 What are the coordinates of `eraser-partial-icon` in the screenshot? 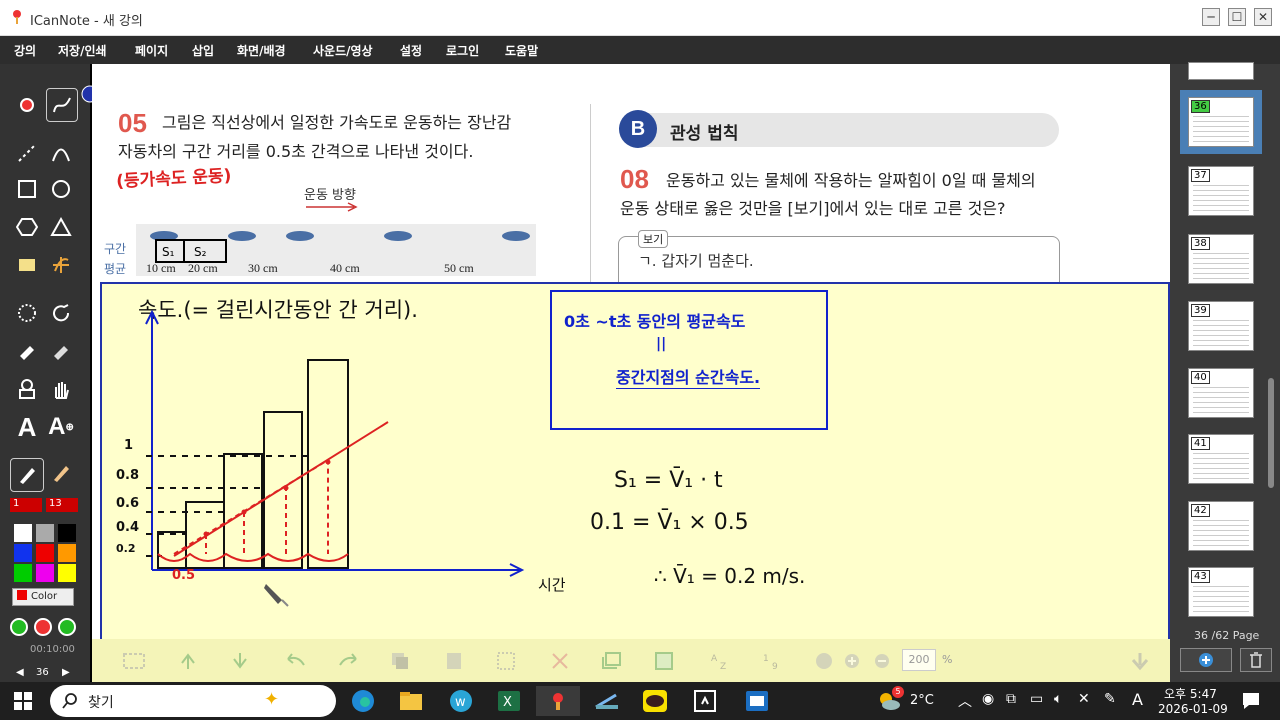 It's located at (61, 351).